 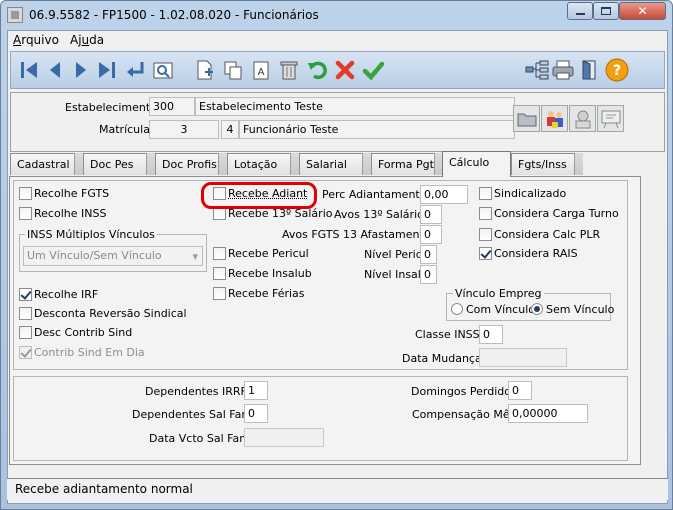 I want to click on last-record-button, so click(x=107, y=70).